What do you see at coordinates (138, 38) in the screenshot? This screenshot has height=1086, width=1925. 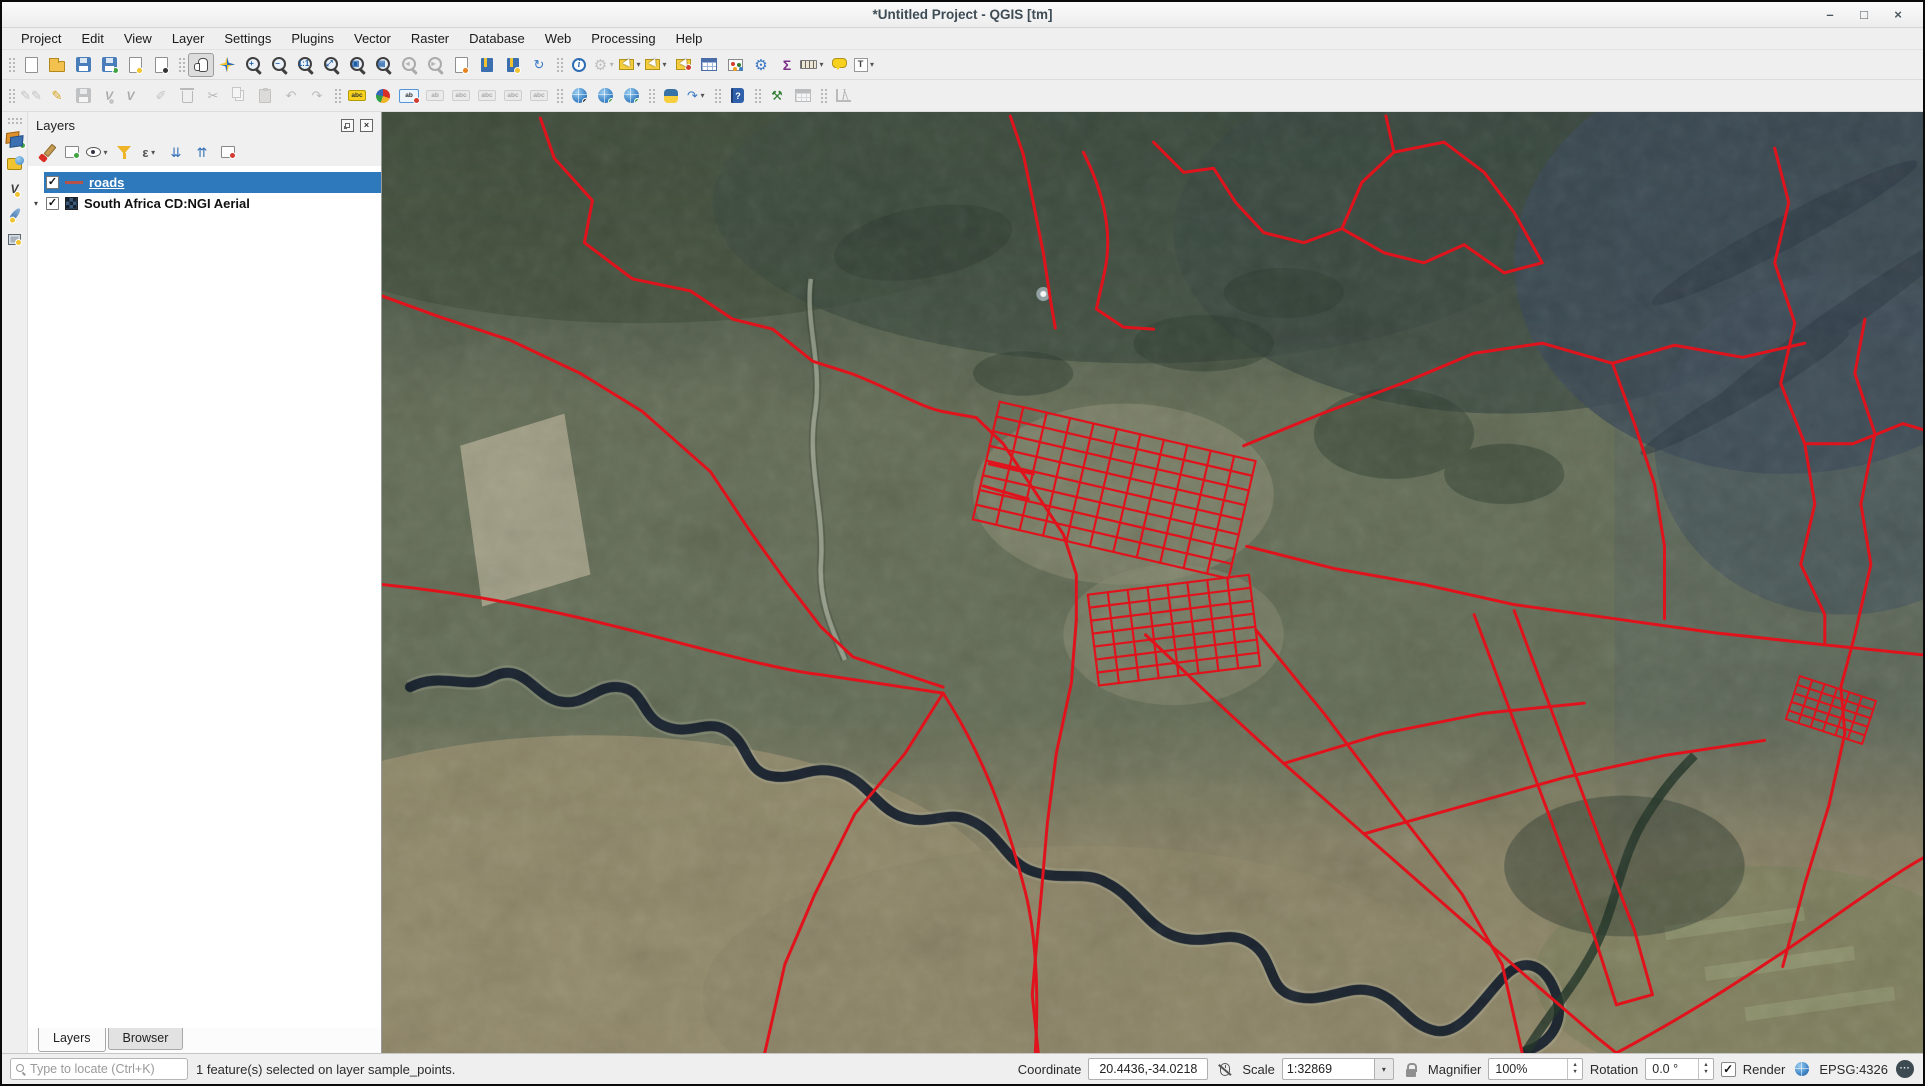 I see `menu-view: View` at bounding box center [138, 38].